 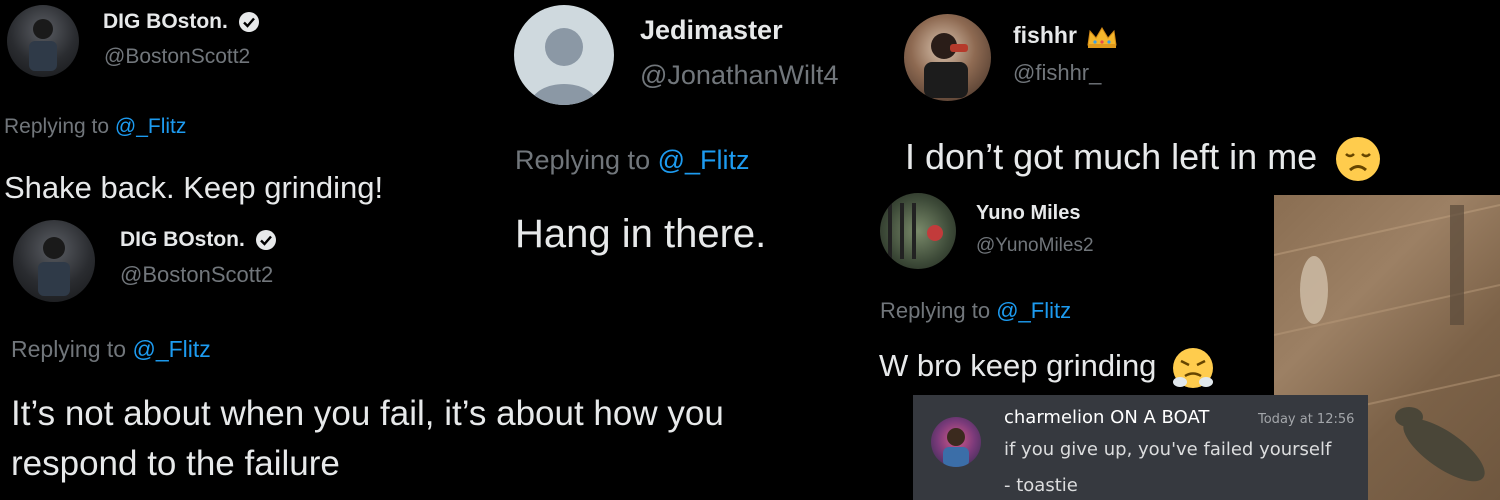 I want to click on tweet-text-line: W bro keep grinding, so click(x=1047, y=368).